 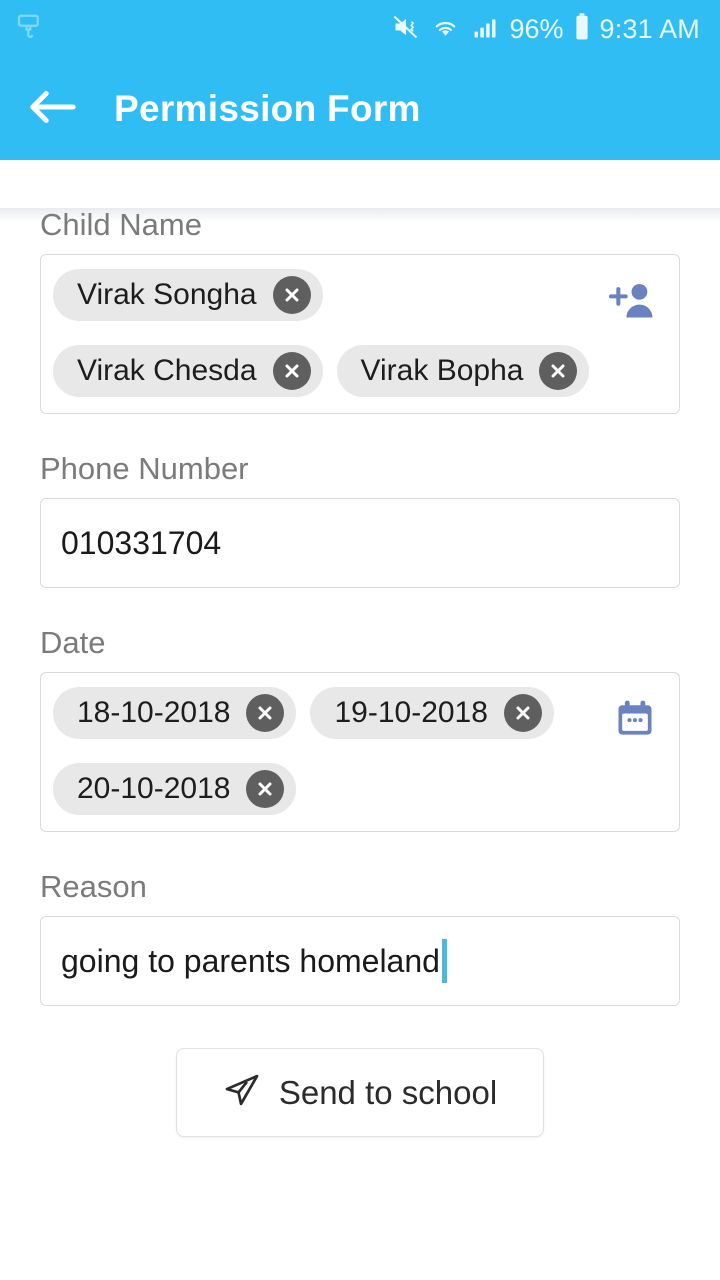 I want to click on date-chip: 19-10-2018, so click(x=432, y=713).